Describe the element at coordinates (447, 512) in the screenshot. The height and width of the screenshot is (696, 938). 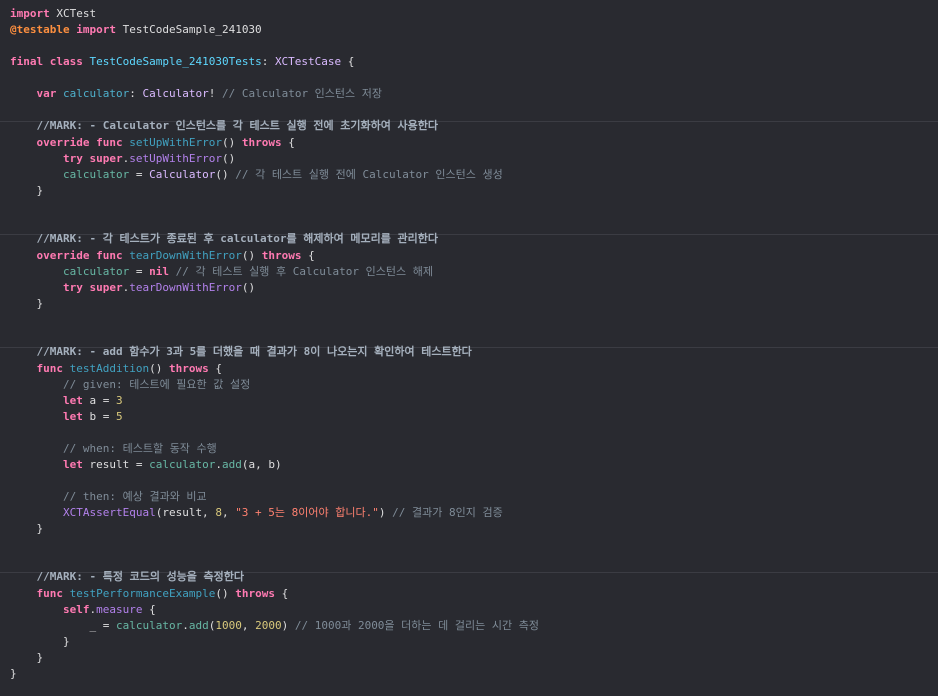
I see `code-comment: // 결과가 8인지 검증` at that location.